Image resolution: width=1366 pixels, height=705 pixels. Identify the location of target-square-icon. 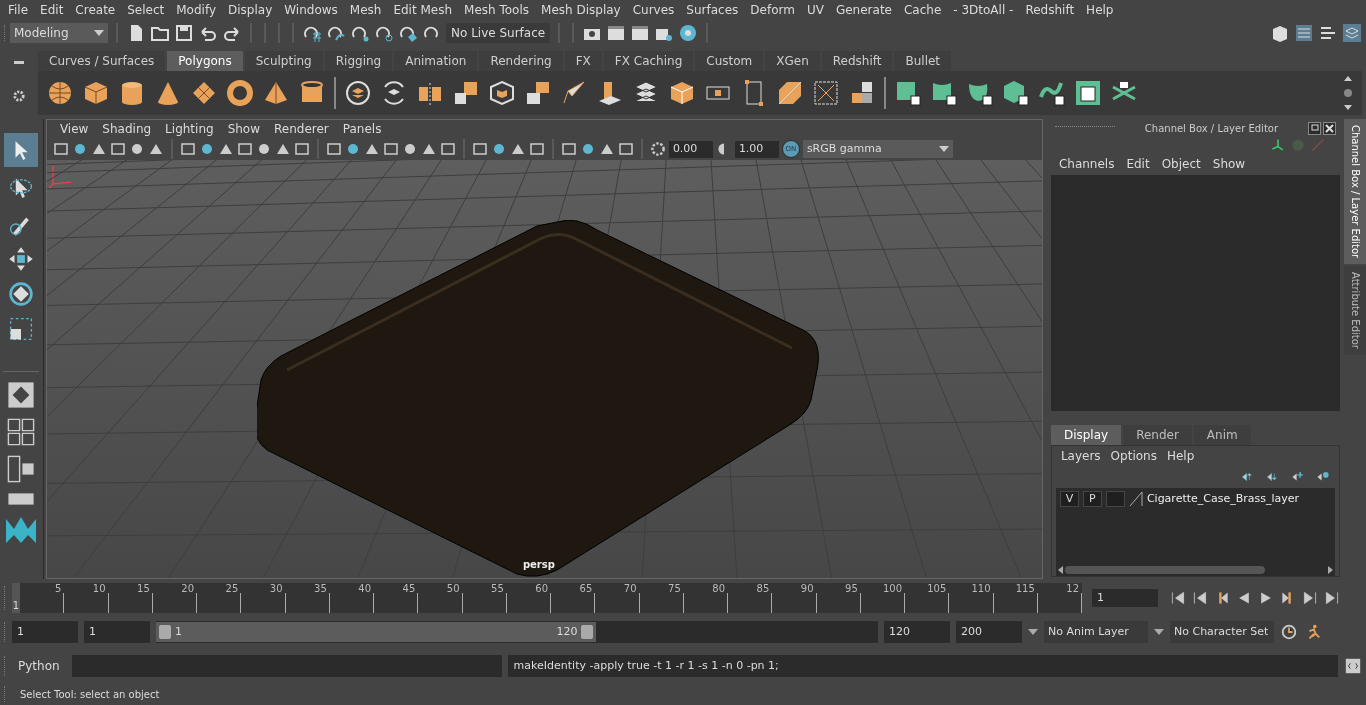
(826, 93).